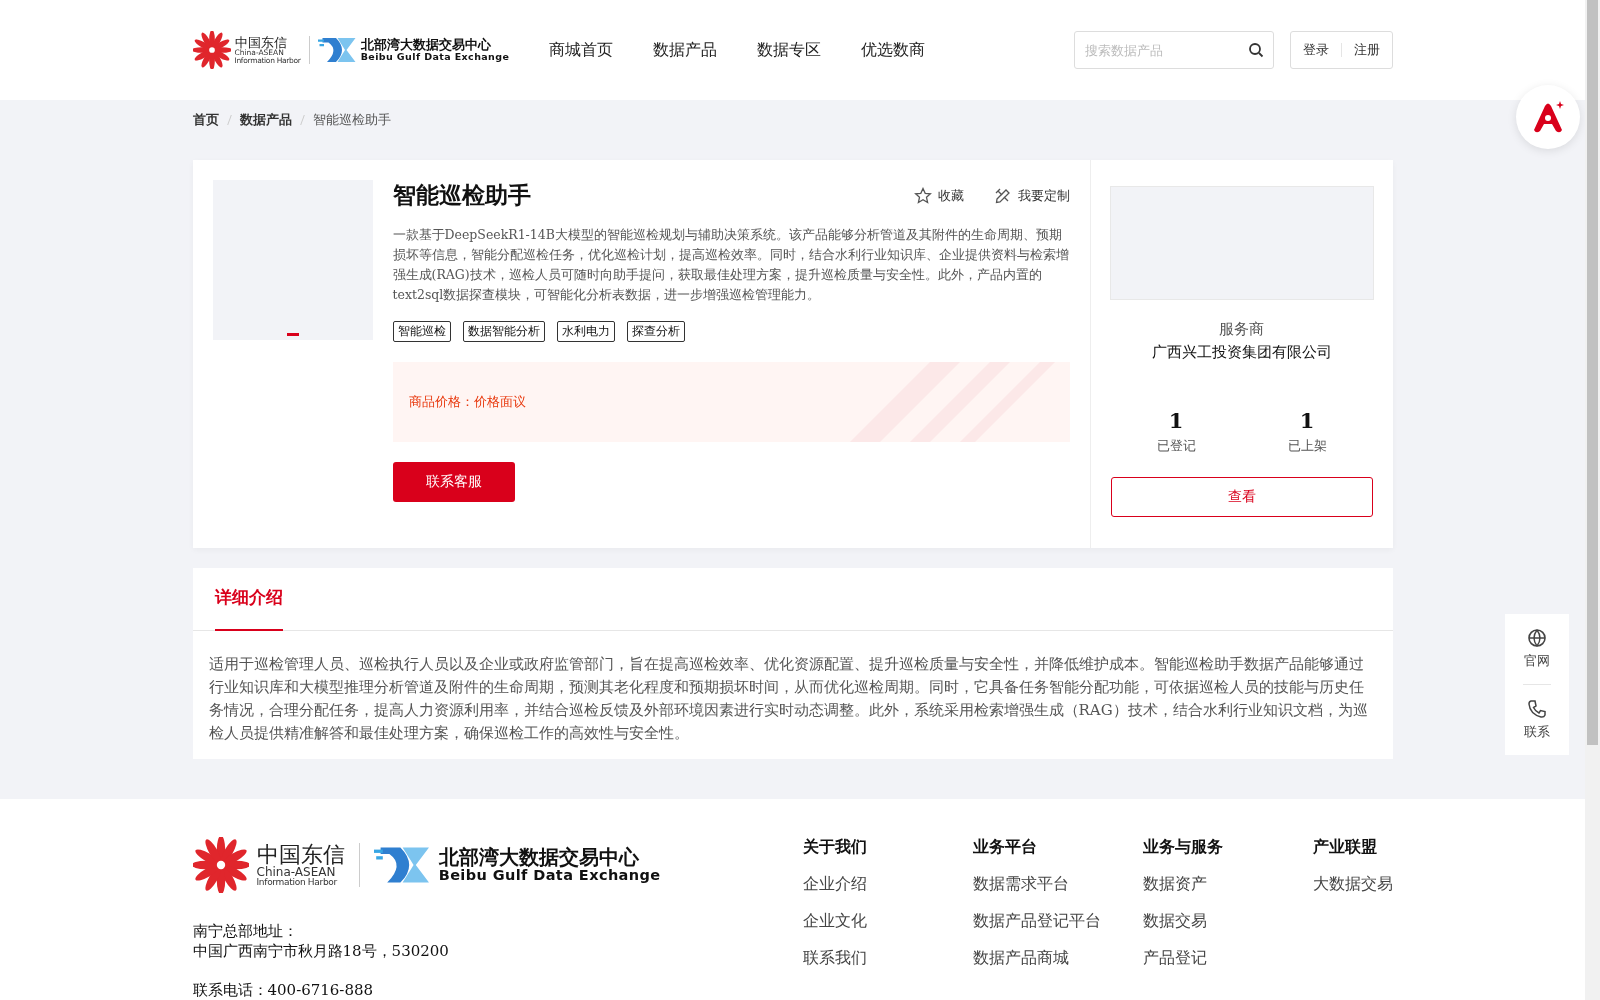  What do you see at coordinates (248, 599) in the screenshot?
I see `detail-tab: 详细介绍` at bounding box center [248, 599].